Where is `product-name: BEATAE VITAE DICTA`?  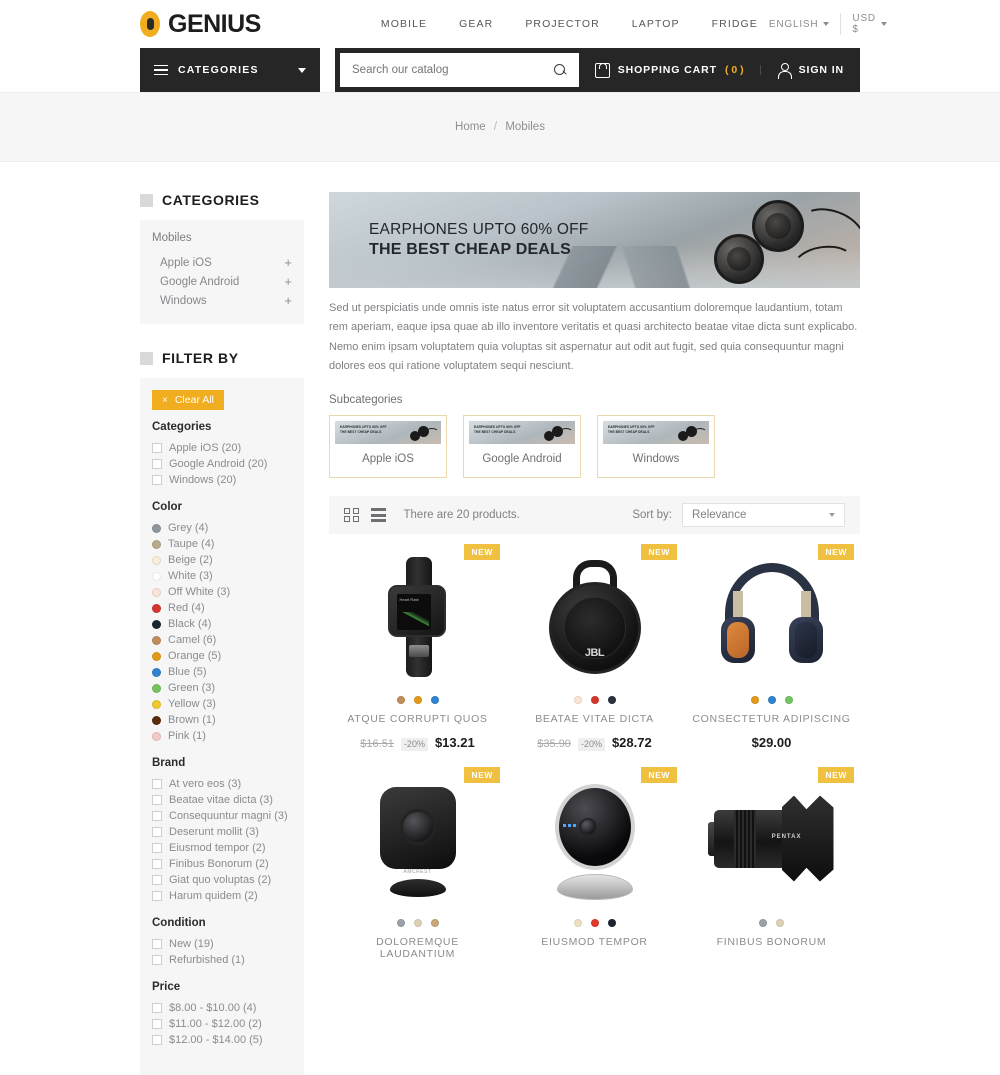
product-name: BEATAE VITAE DICTA is located at coordinates (594, 719).